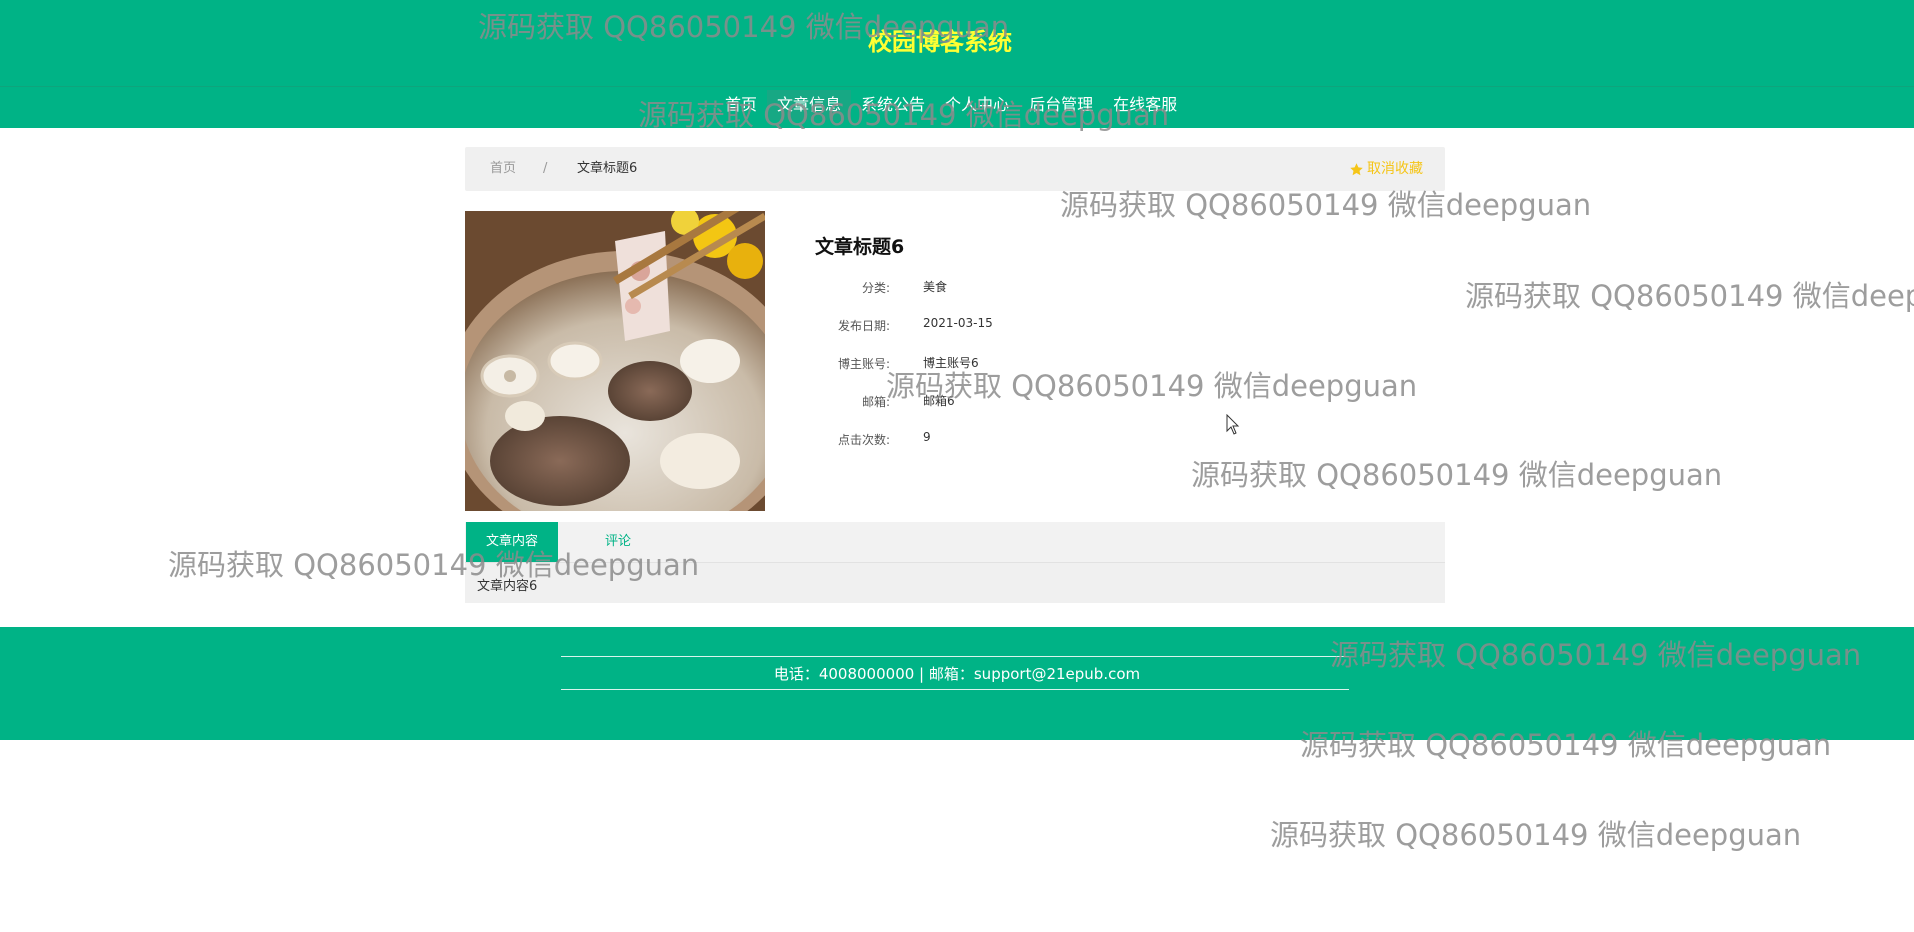 Image resolution: width=1914 pixels, height=932 pixels. I want to click on site-title: 校园博客系统, so click(940, 42).